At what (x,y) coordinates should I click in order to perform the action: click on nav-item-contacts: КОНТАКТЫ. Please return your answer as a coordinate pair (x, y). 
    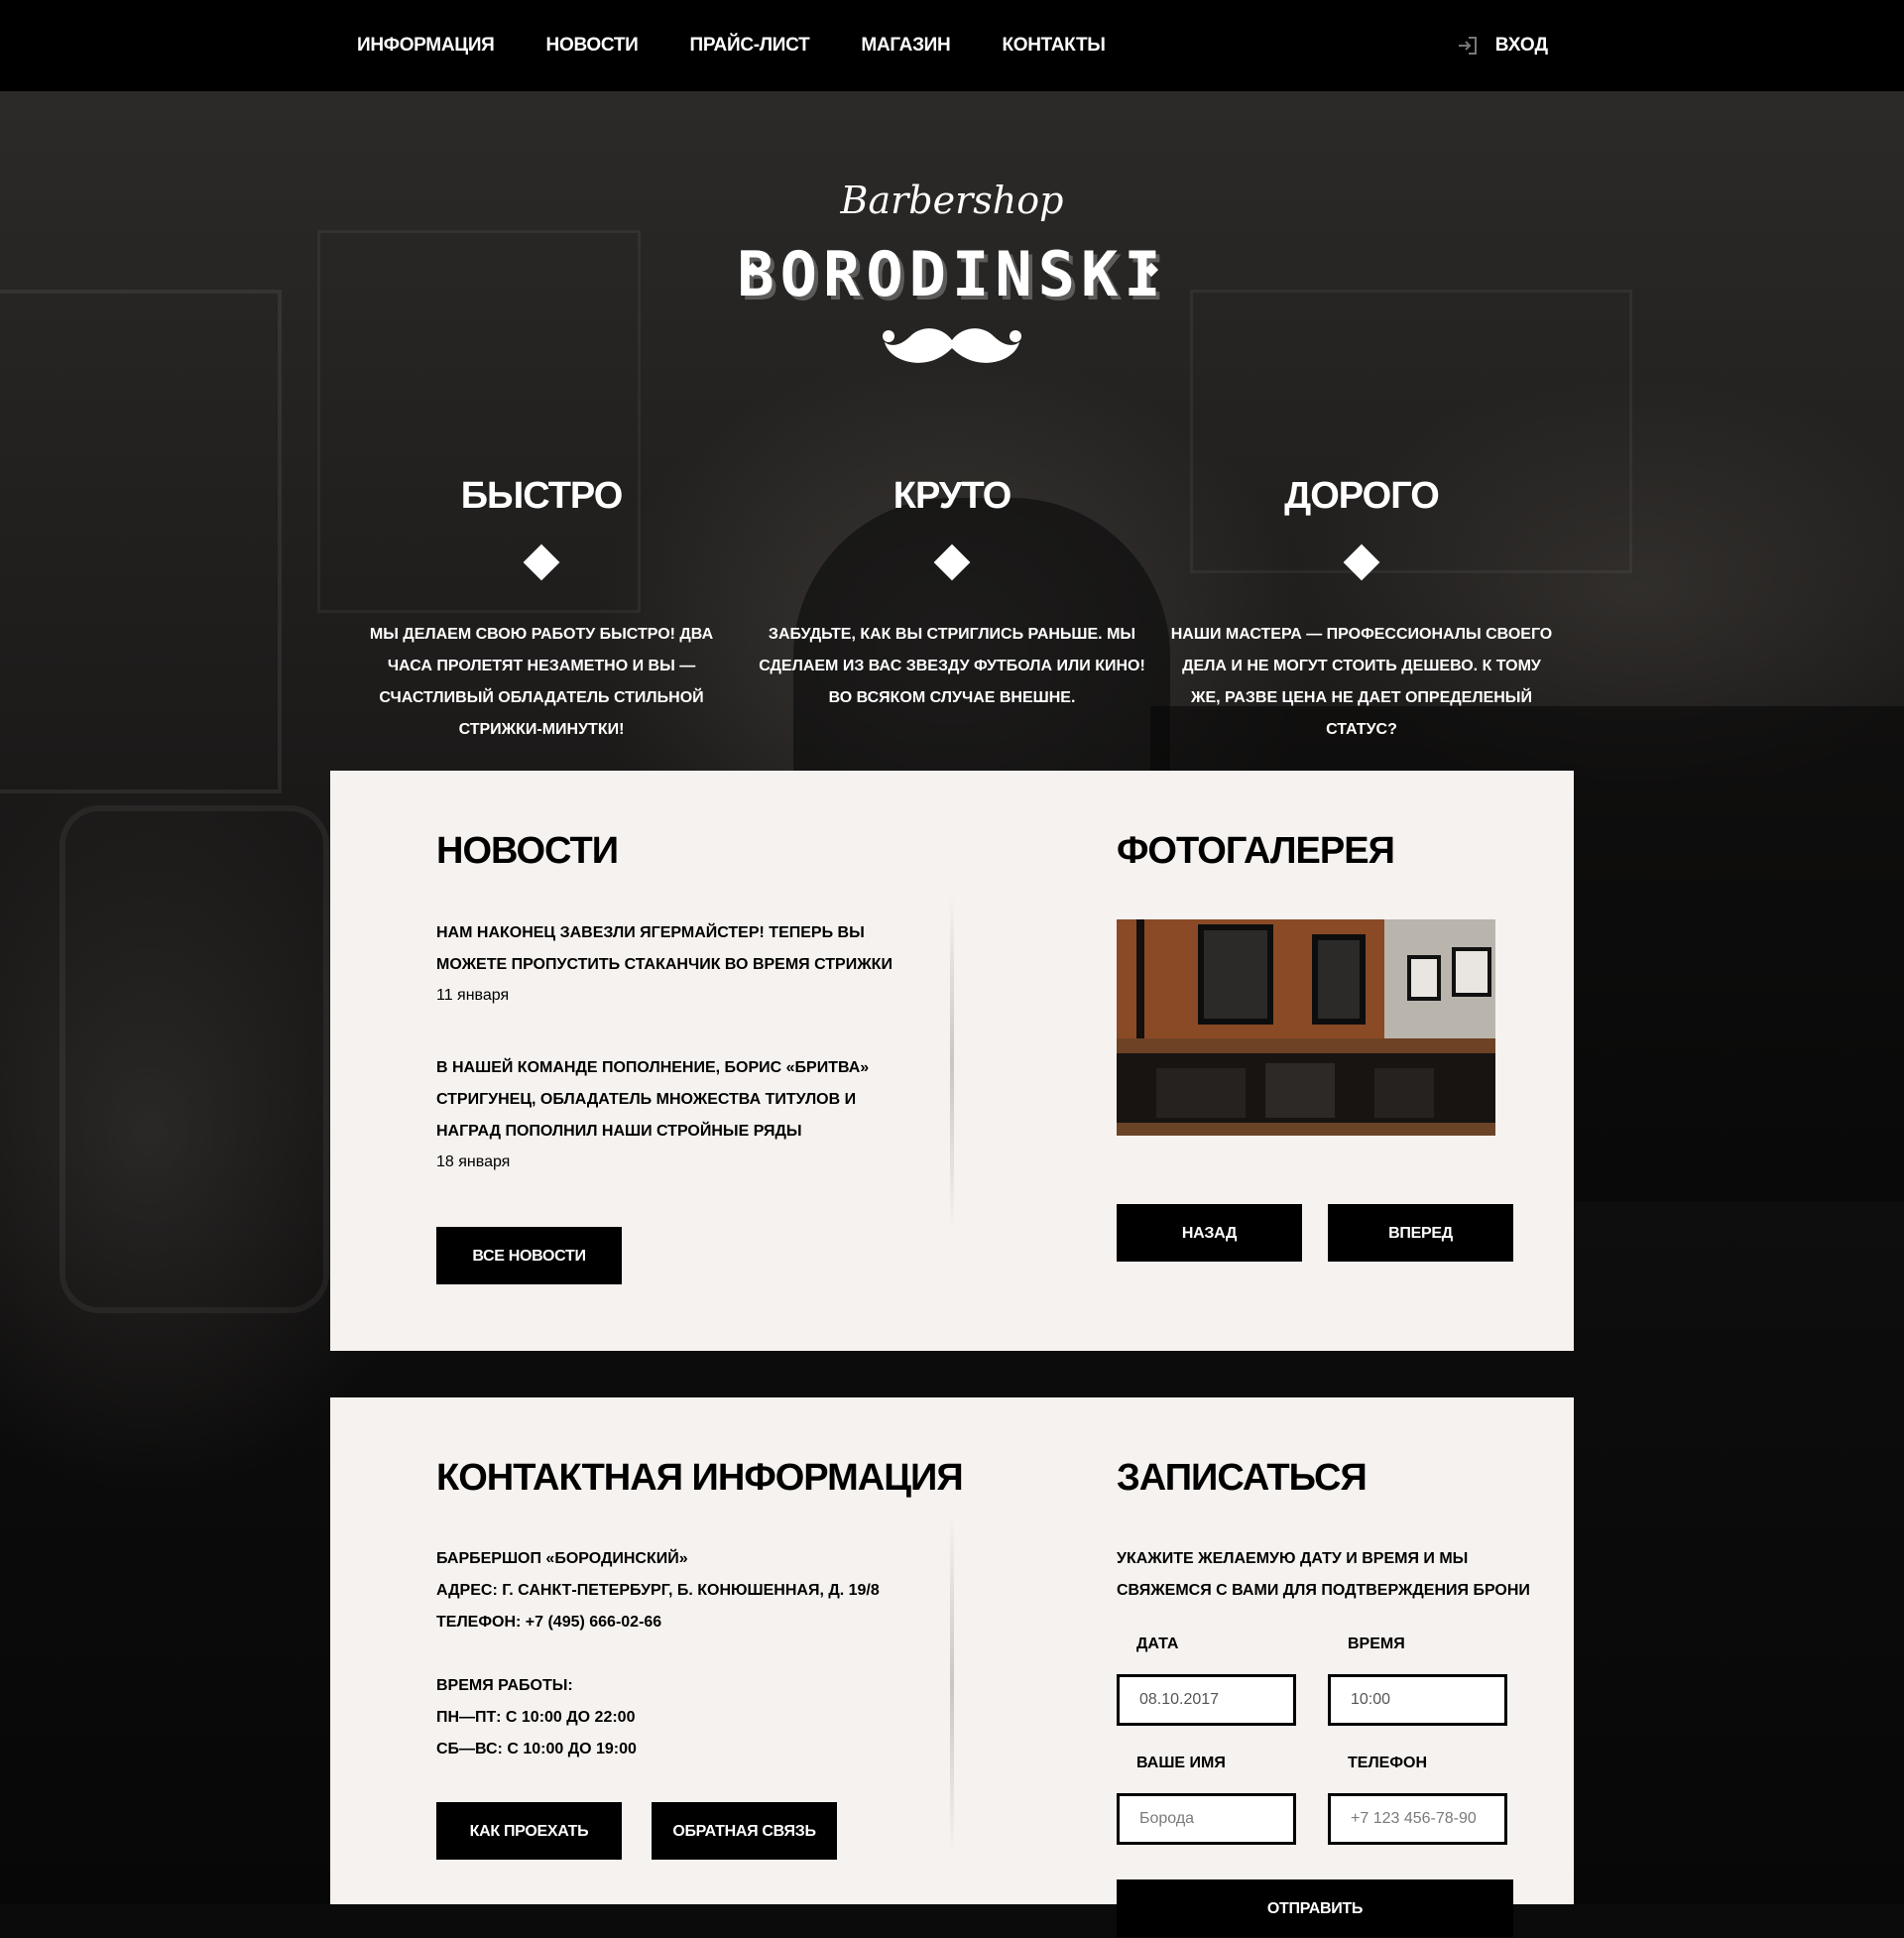
    Looking at the image, I should click on (1053, 46).